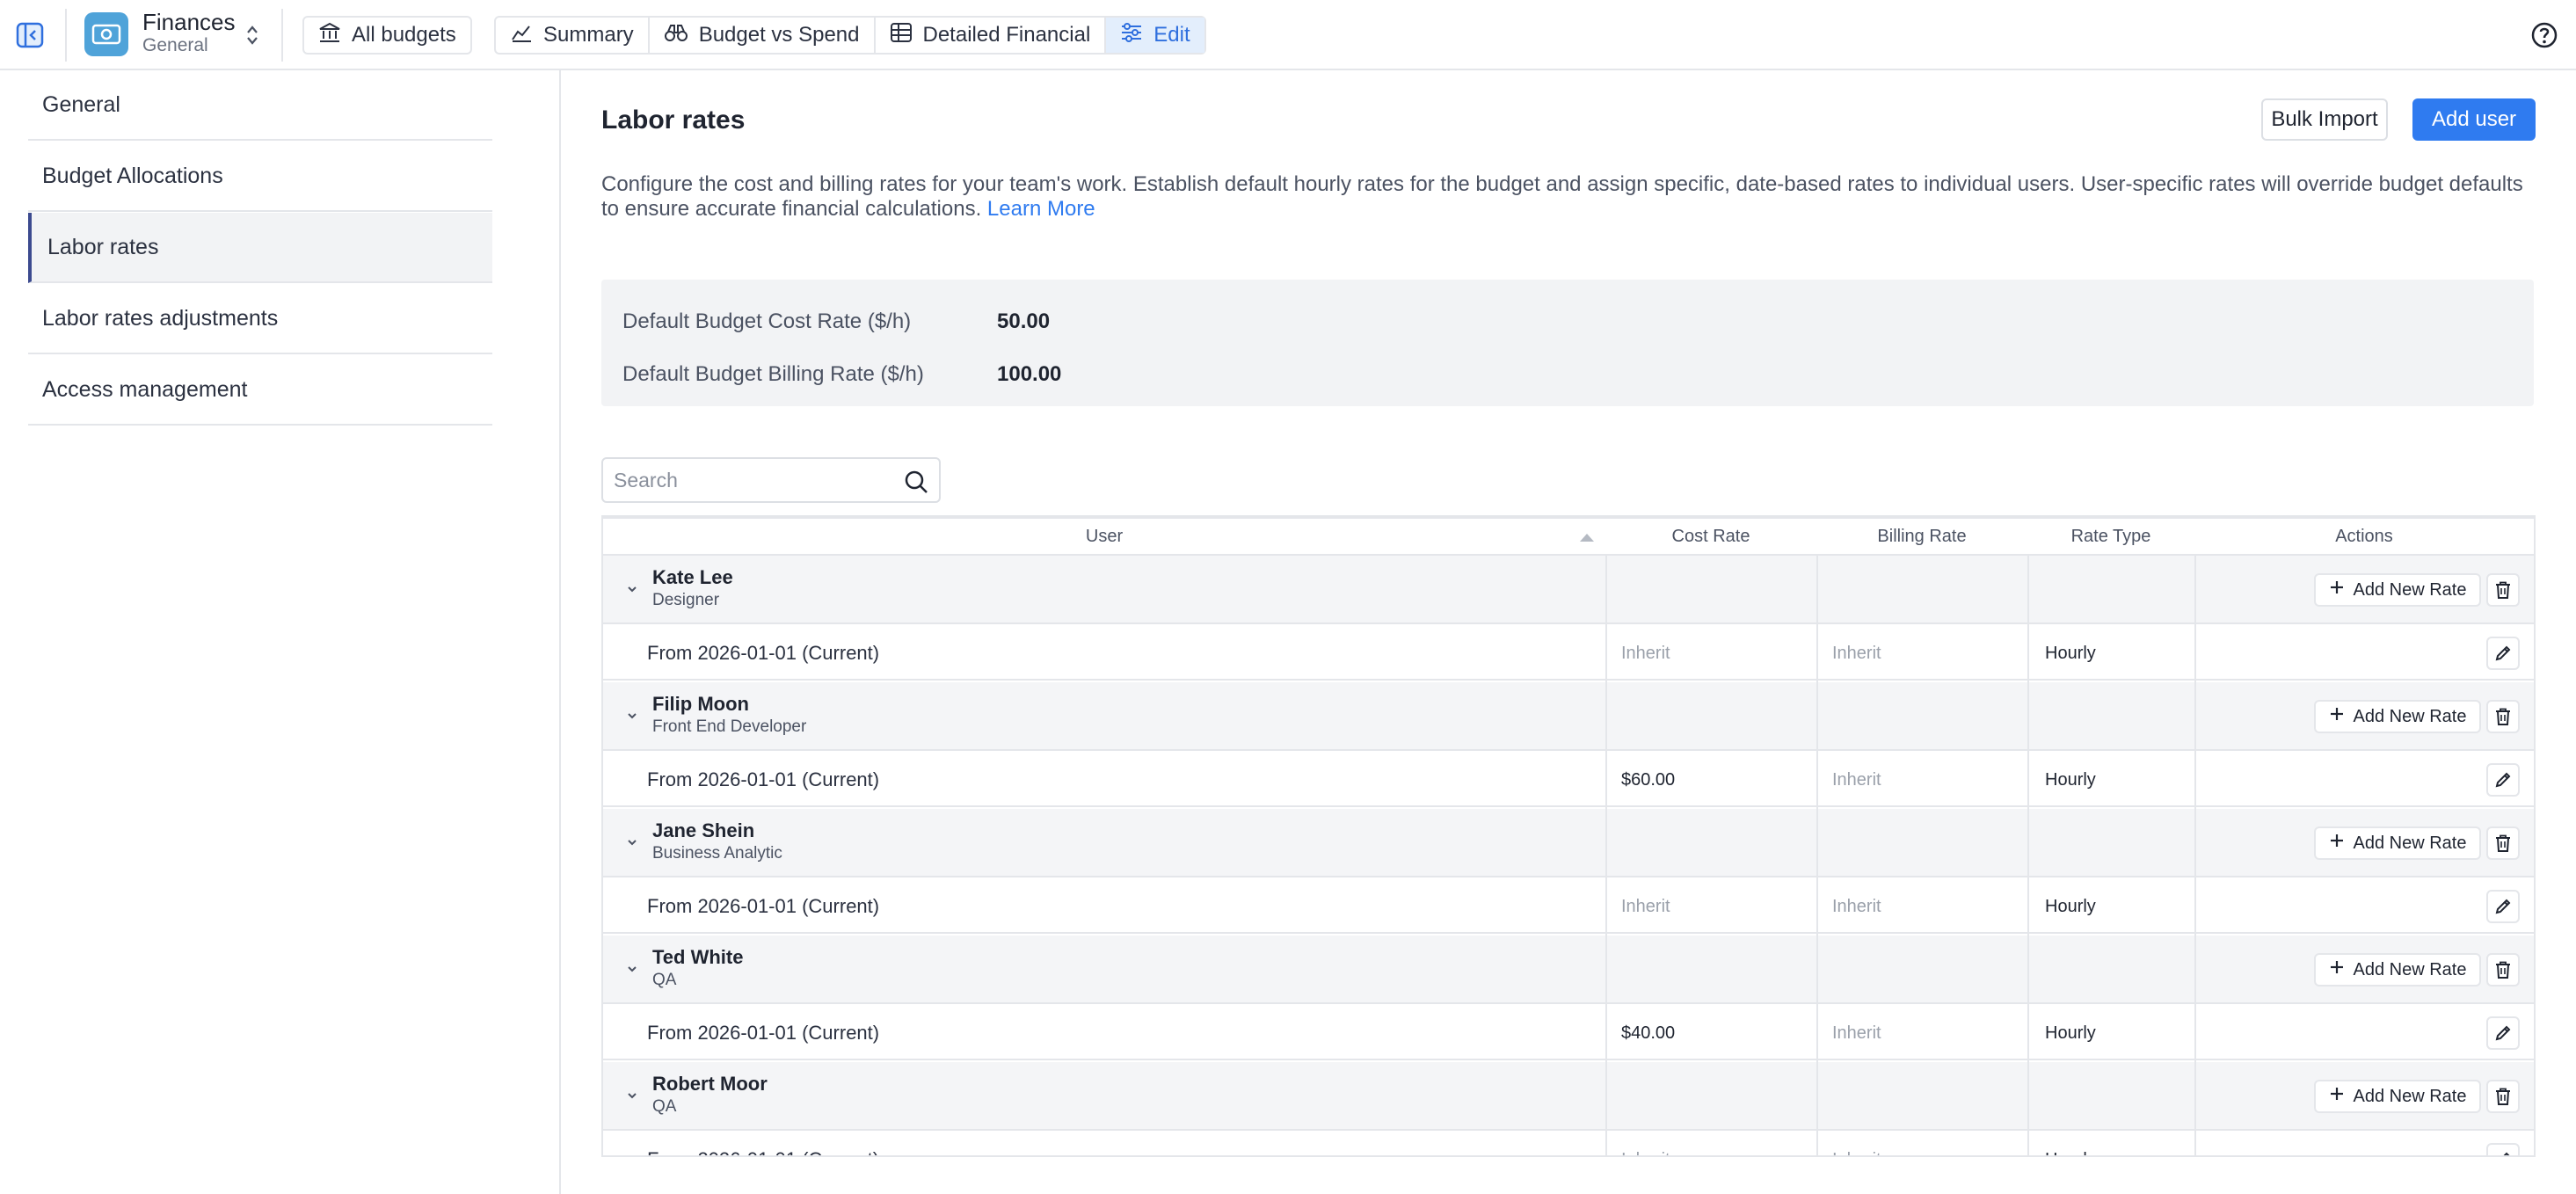 The height and width of the screenshot is (1194, 2576). Describe the element at coordinates (1171, 35) in the screenshot. I see `tab-edit-label: Edit` at that location.